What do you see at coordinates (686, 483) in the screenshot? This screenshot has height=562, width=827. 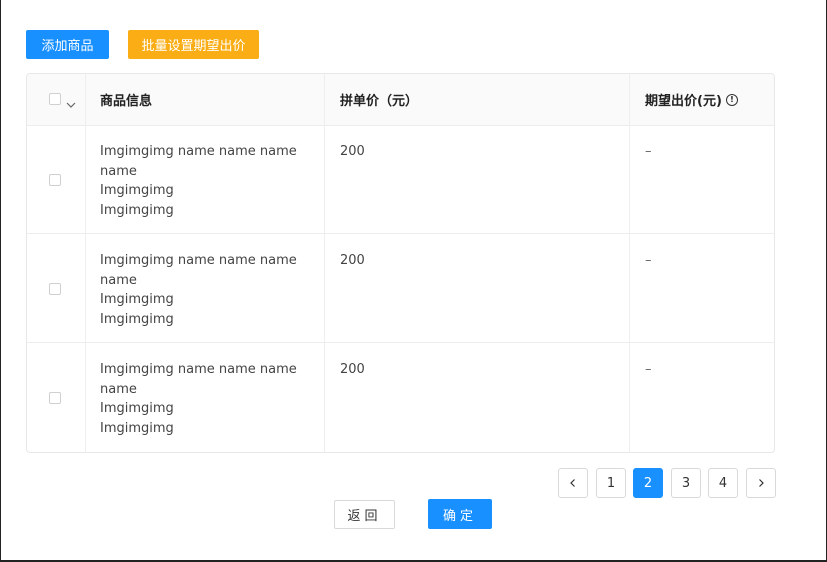 I see `page-button-3: 3` at bounding box center [686, 483].